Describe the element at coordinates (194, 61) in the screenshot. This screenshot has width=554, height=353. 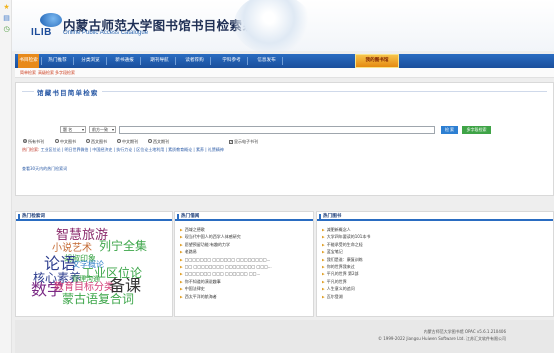
I see `nav-tab-6: 读者荐购` at that location.